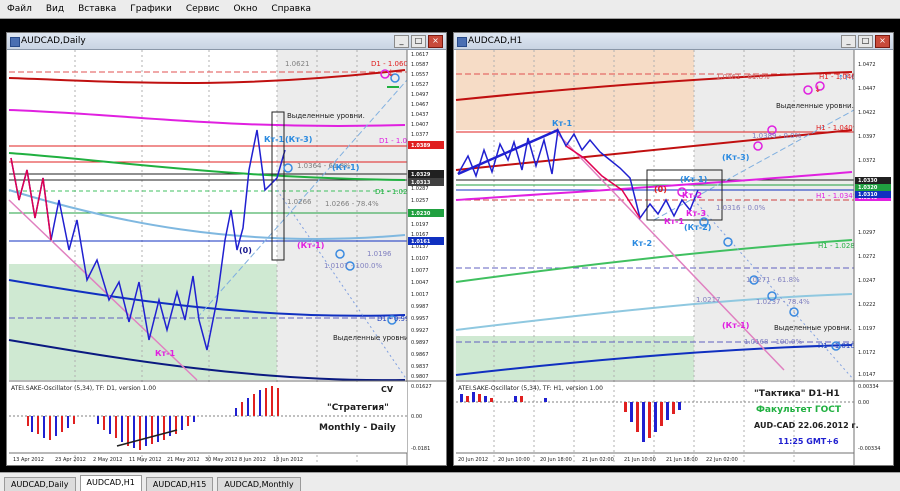  What do you see at coordinates (836, 196) in the screenshot?
I see `level-label: H1 - 1.0349` at bounding box center [836, 196].